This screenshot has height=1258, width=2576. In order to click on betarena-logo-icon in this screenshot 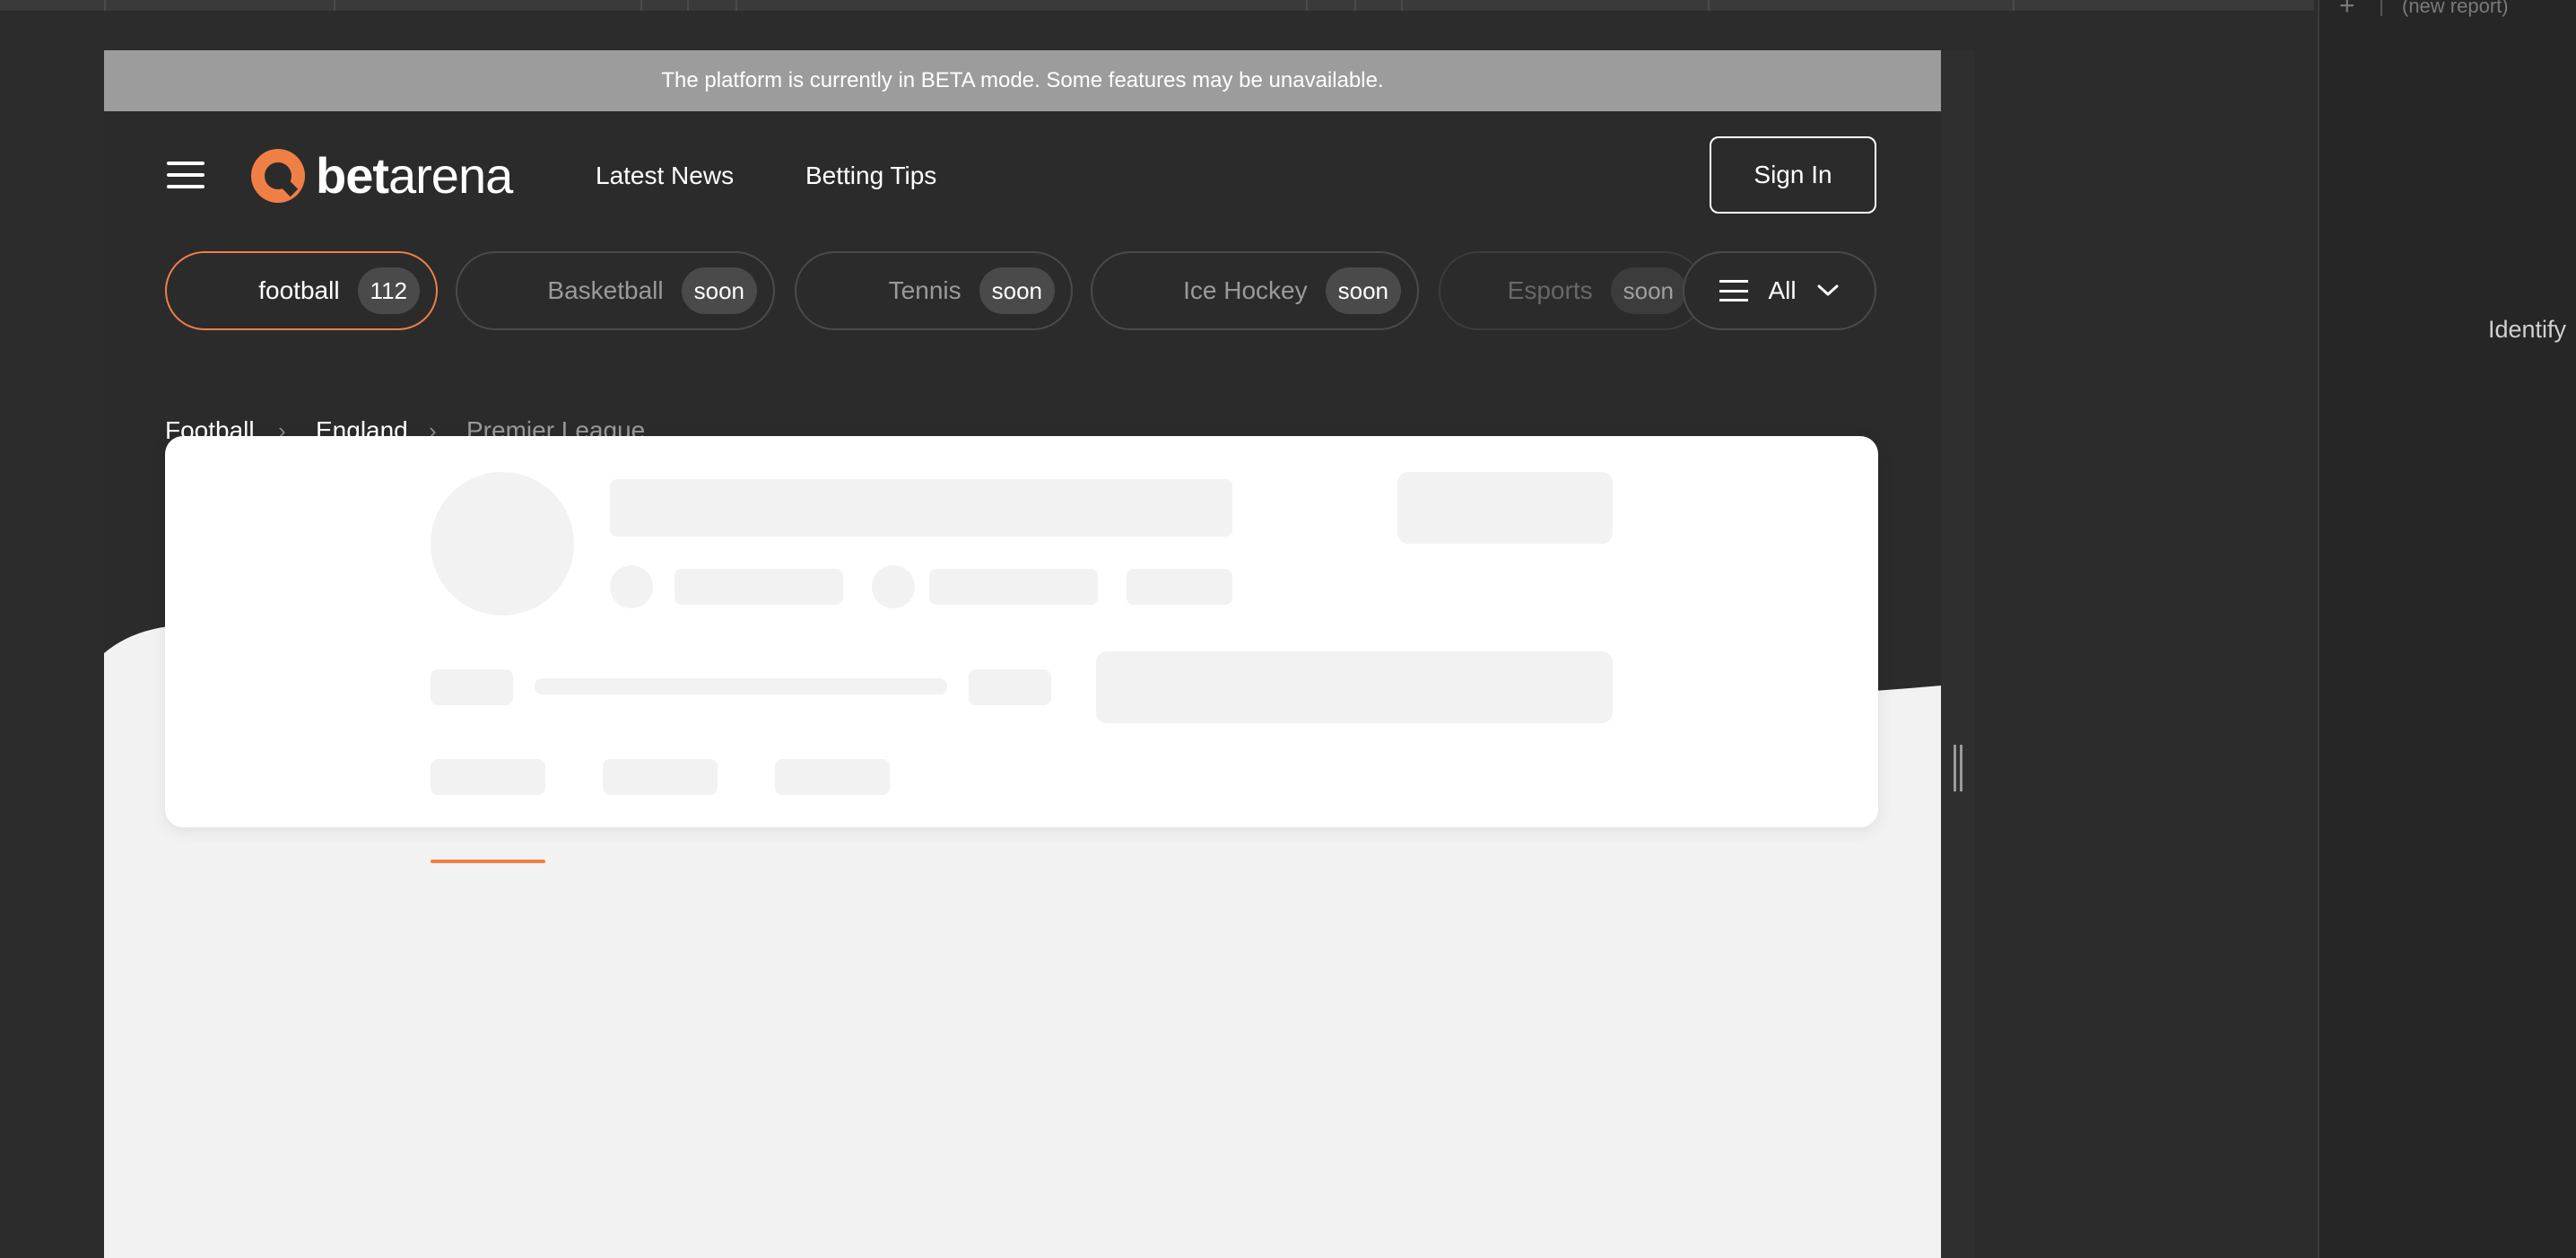, I will do `click(278, 176)`.